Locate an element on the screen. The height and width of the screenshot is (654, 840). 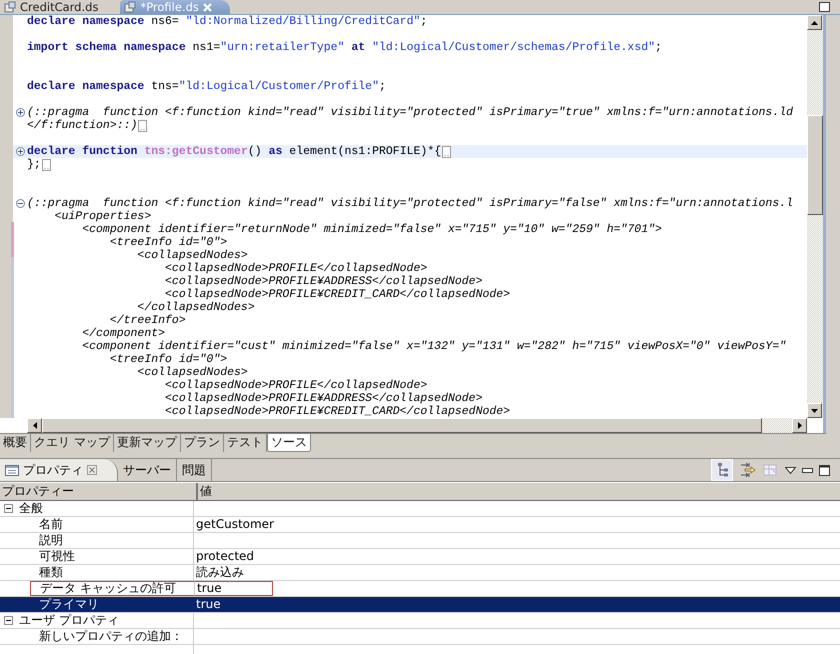
down-arrow-icon is located at coordinates (814, 410).